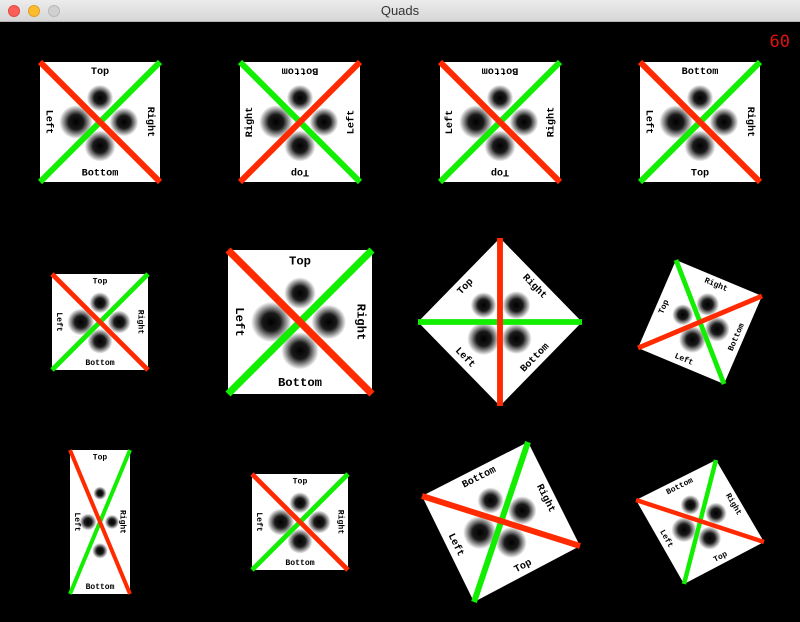  Describe the element at coordinates (100, 522) in the screenshot. I see `quad-9: Top Right Bottom Left` at that location.